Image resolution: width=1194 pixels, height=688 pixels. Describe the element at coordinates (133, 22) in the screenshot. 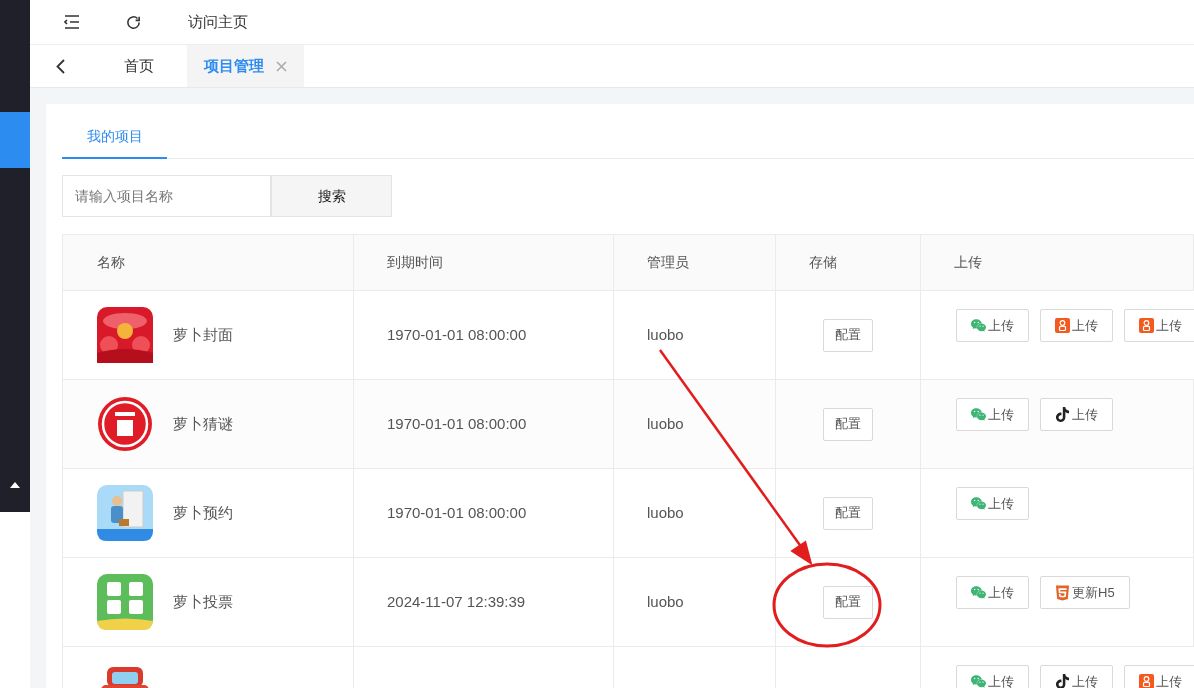

I see `refresh-icon` at that location.